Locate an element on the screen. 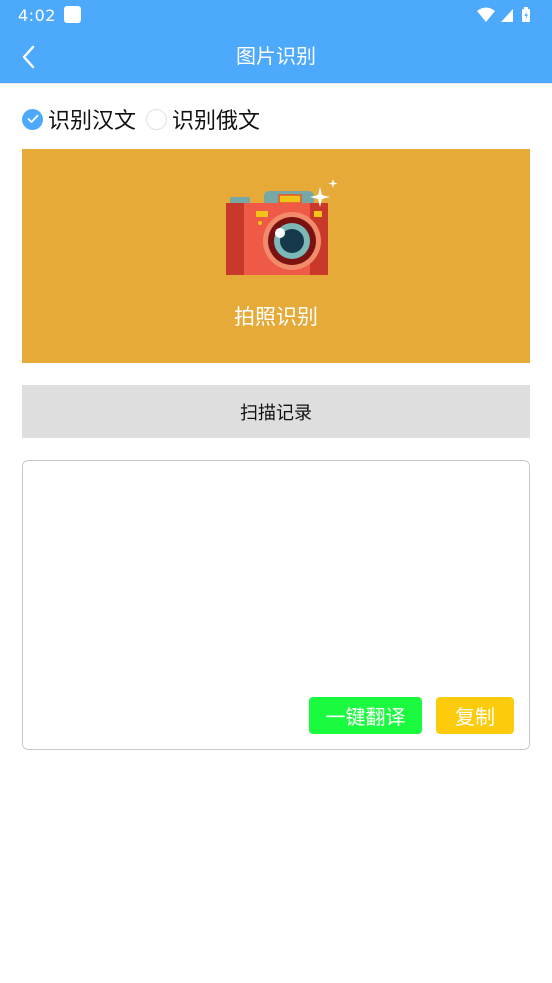  status-icons is located at coordinates (506, 15).